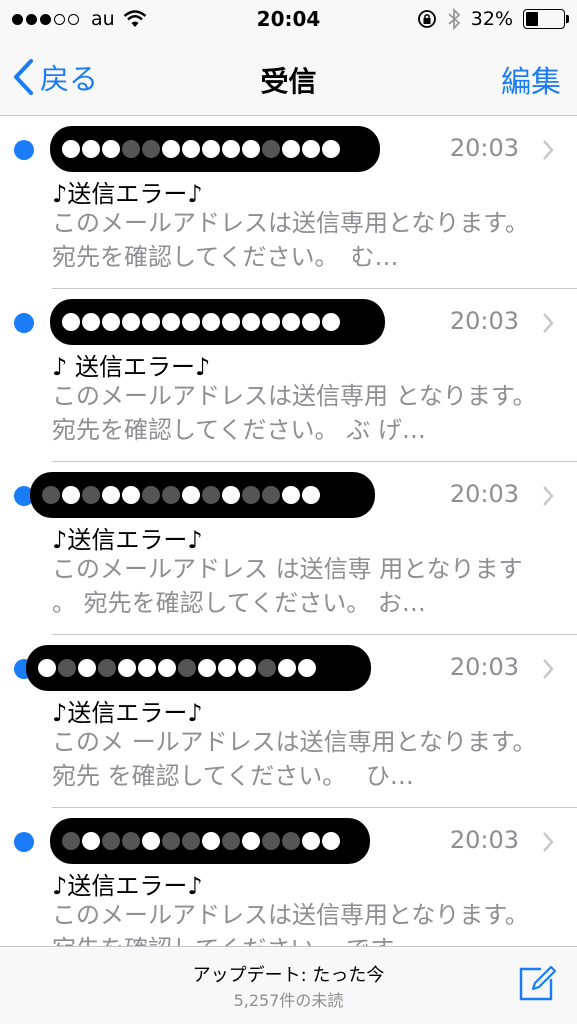 The width and height of the screenshot is (577, 1024). I want to click on status-bar: au 20:04 32%, so click(288, 20).